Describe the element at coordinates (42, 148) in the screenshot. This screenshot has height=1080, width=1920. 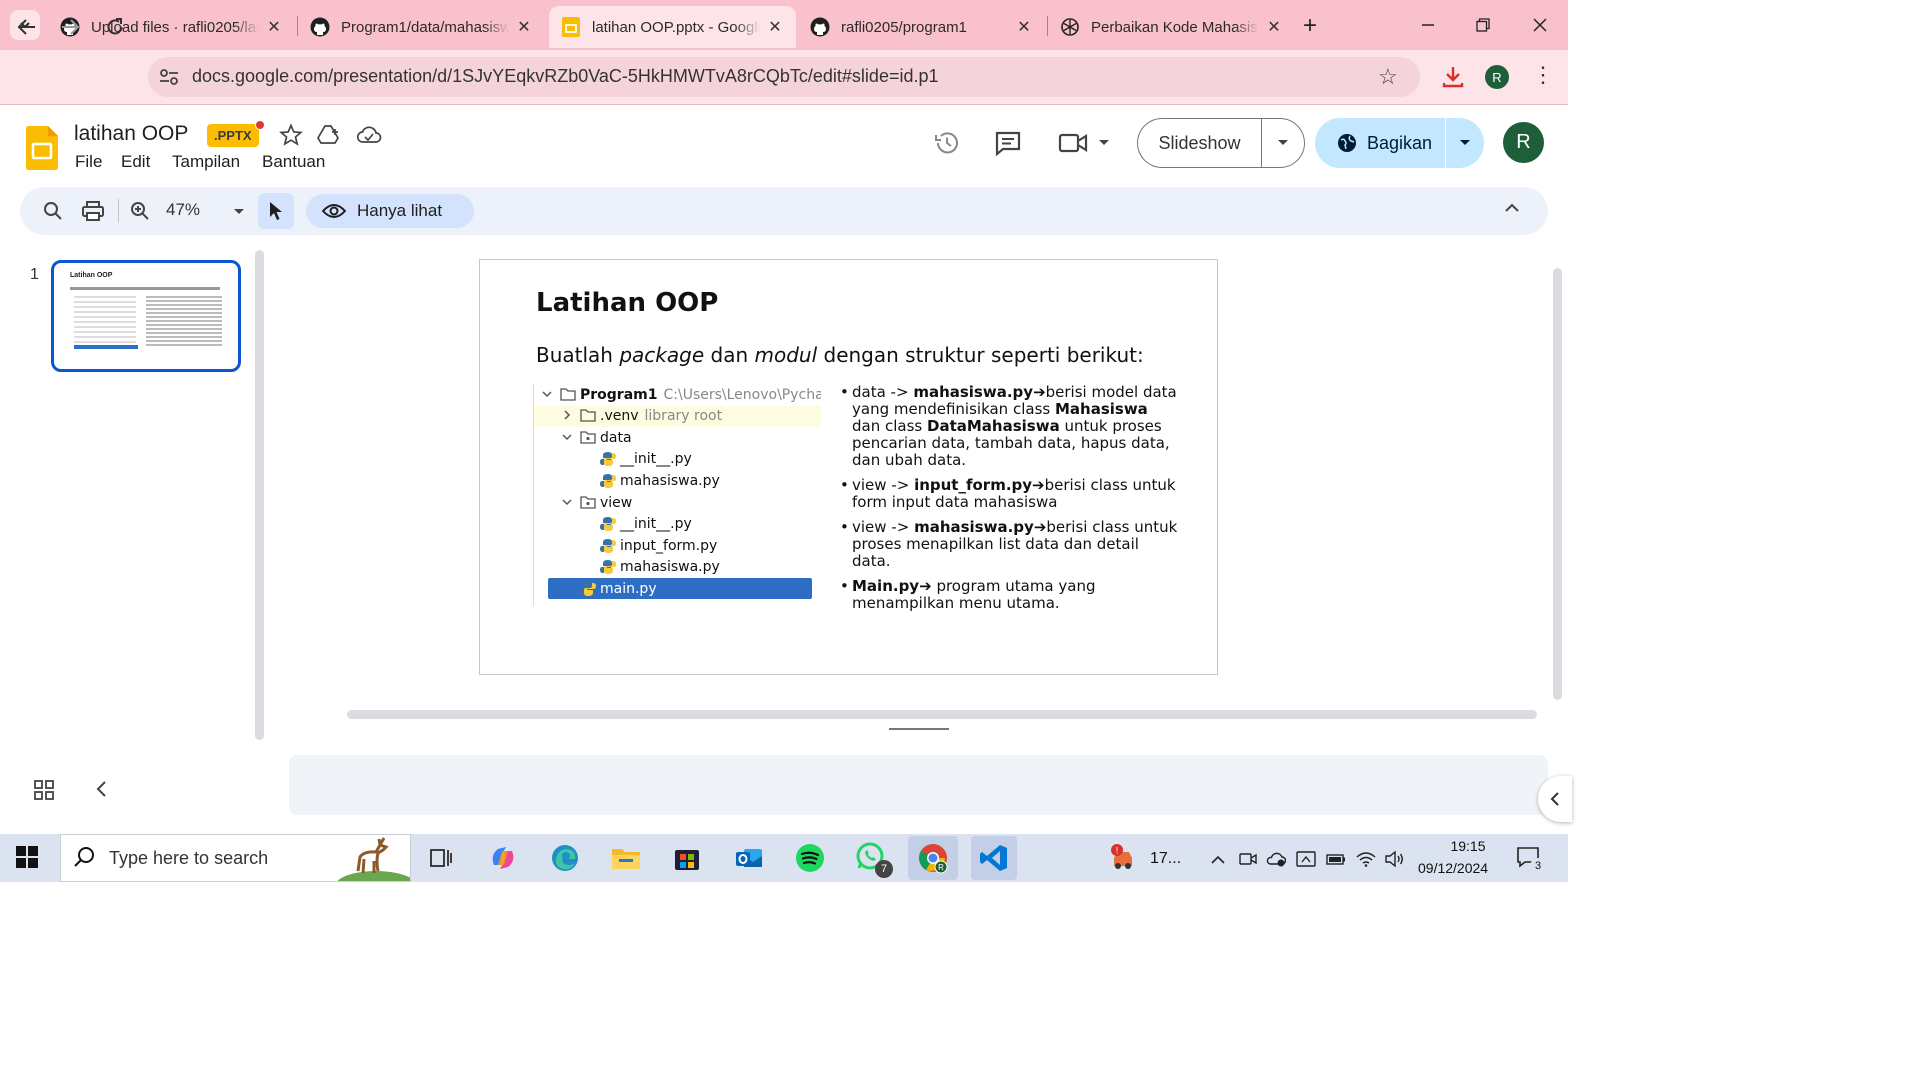
I see `slides-logo-icon` at that location.